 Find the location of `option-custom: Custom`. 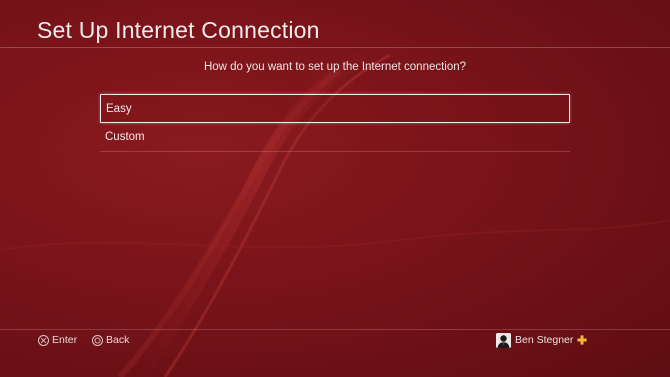

option-custom: Custom is located at coordinates (335, 137).